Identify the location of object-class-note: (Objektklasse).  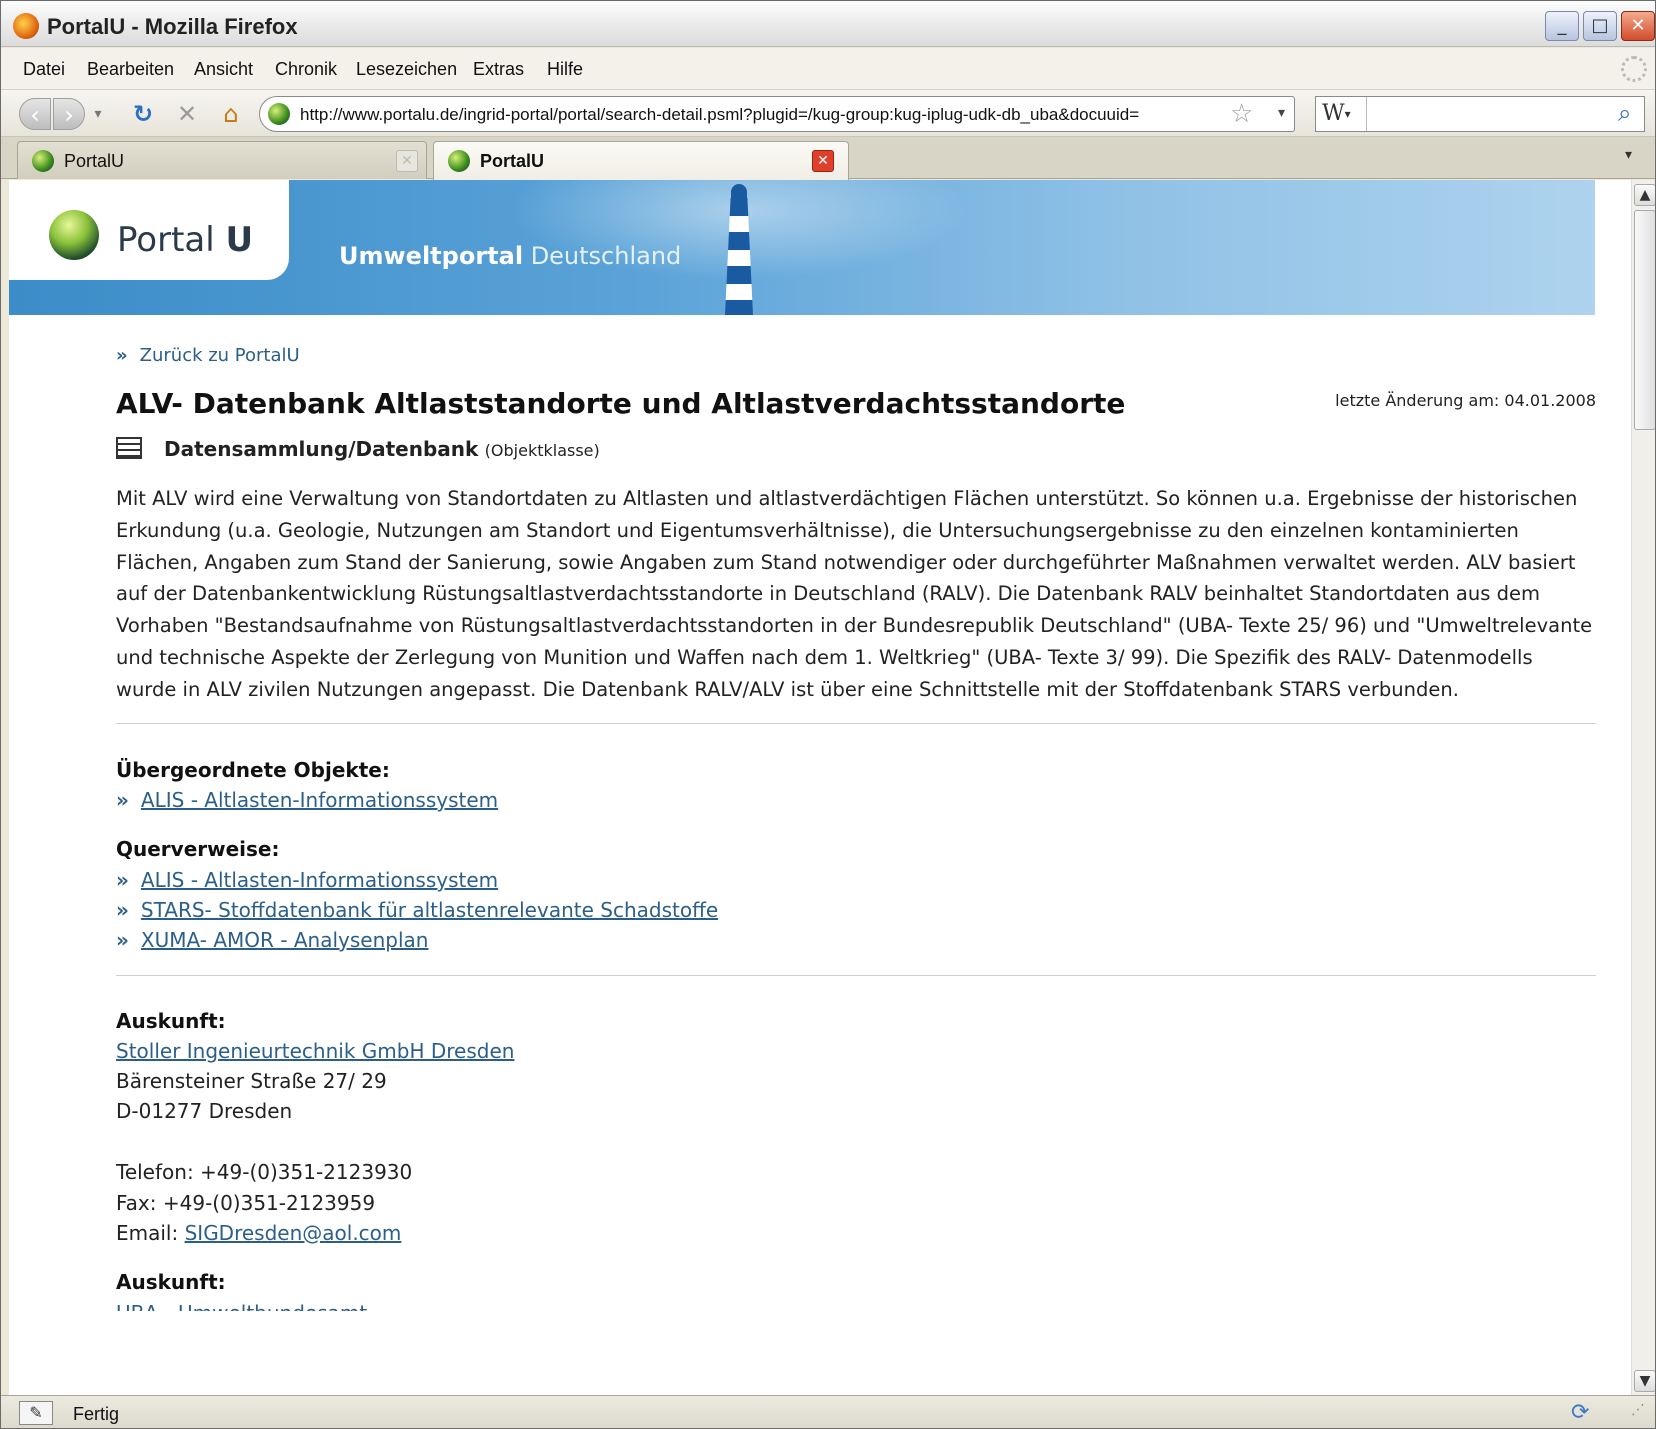
(542, 450).